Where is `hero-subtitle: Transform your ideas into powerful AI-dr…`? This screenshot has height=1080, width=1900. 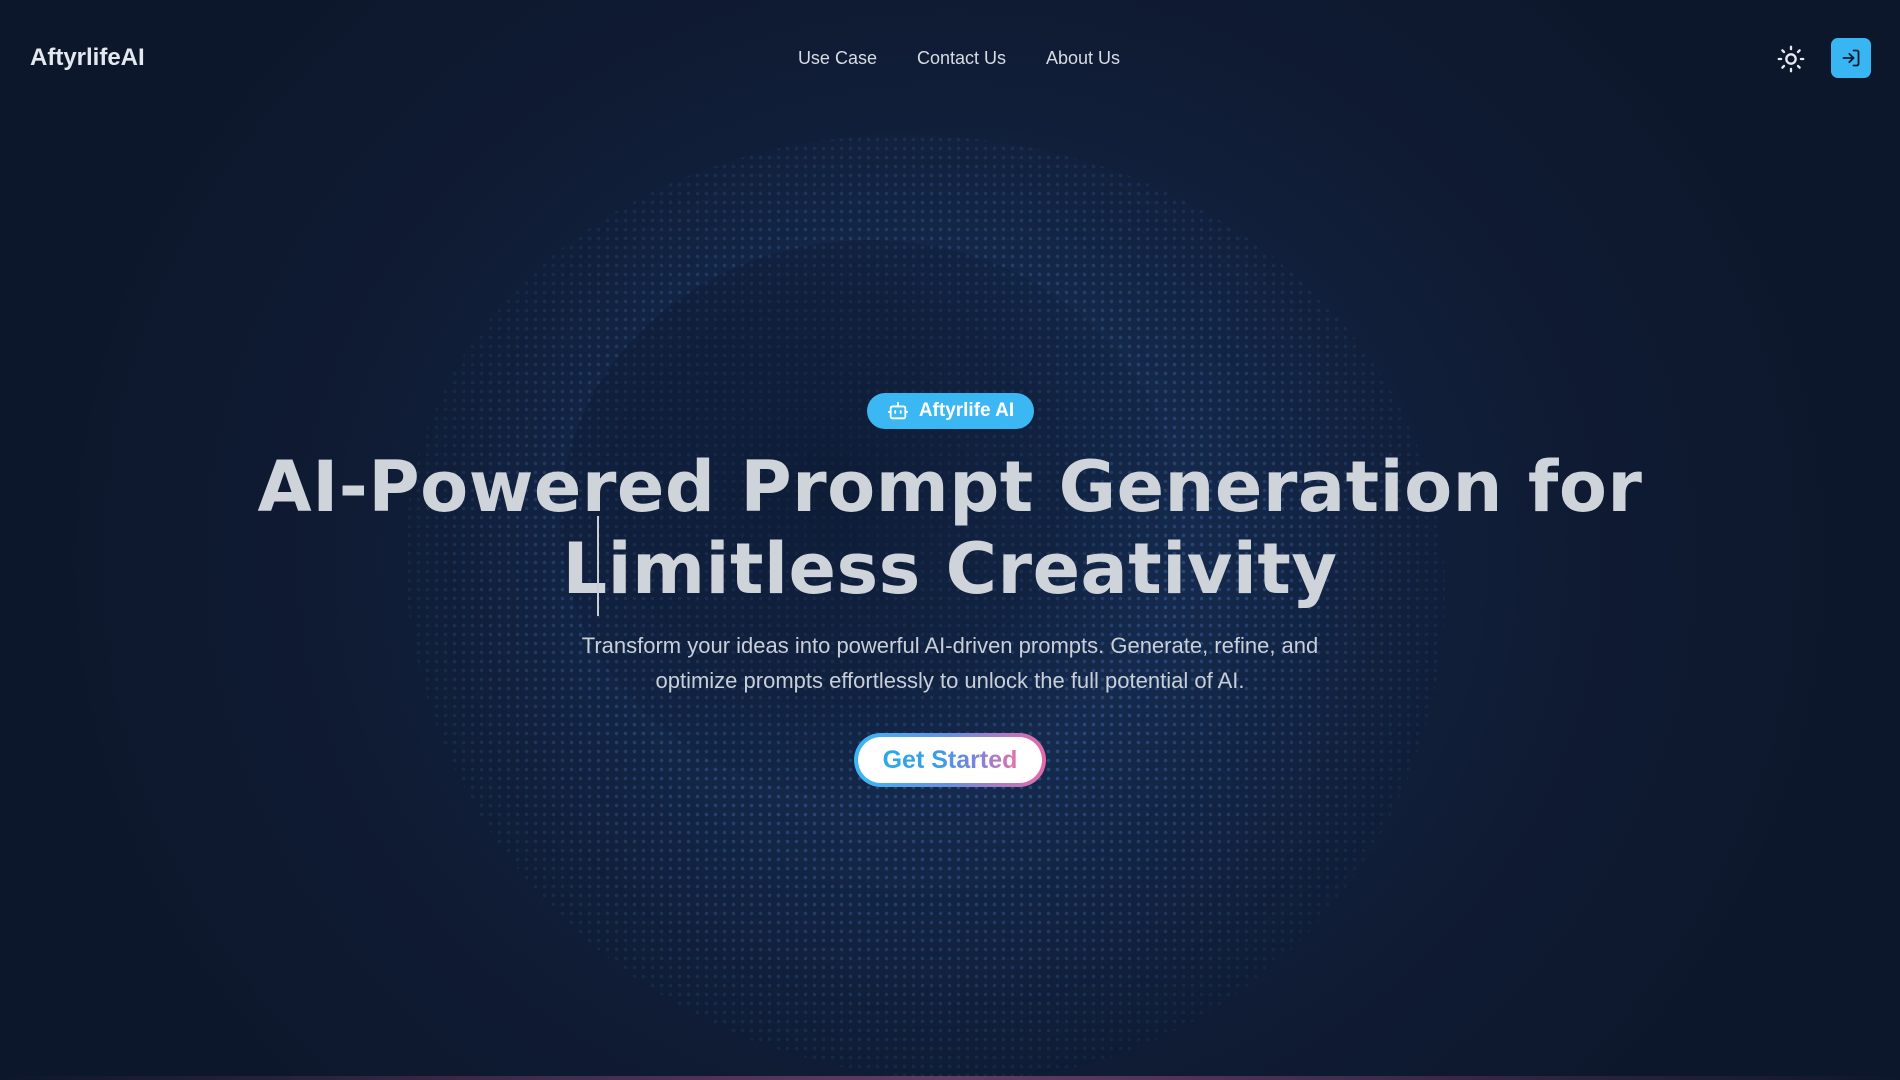
hero-subtitle: Transform your ideas into powerful AI-dr… is located at coordinates (950, 663).